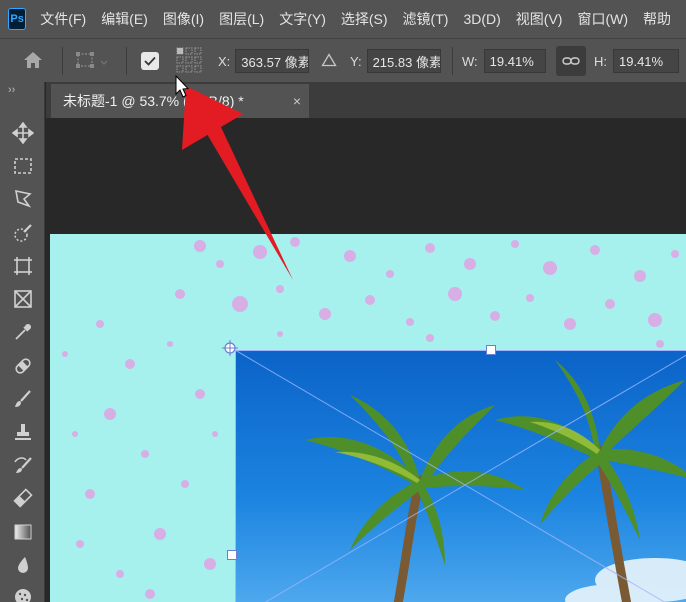 Image resolution: width=686 pixels, height=602 pixels. Describe the element at coordinates (85, 61) in the screenshot. I see `transform-box-icon` at that location.